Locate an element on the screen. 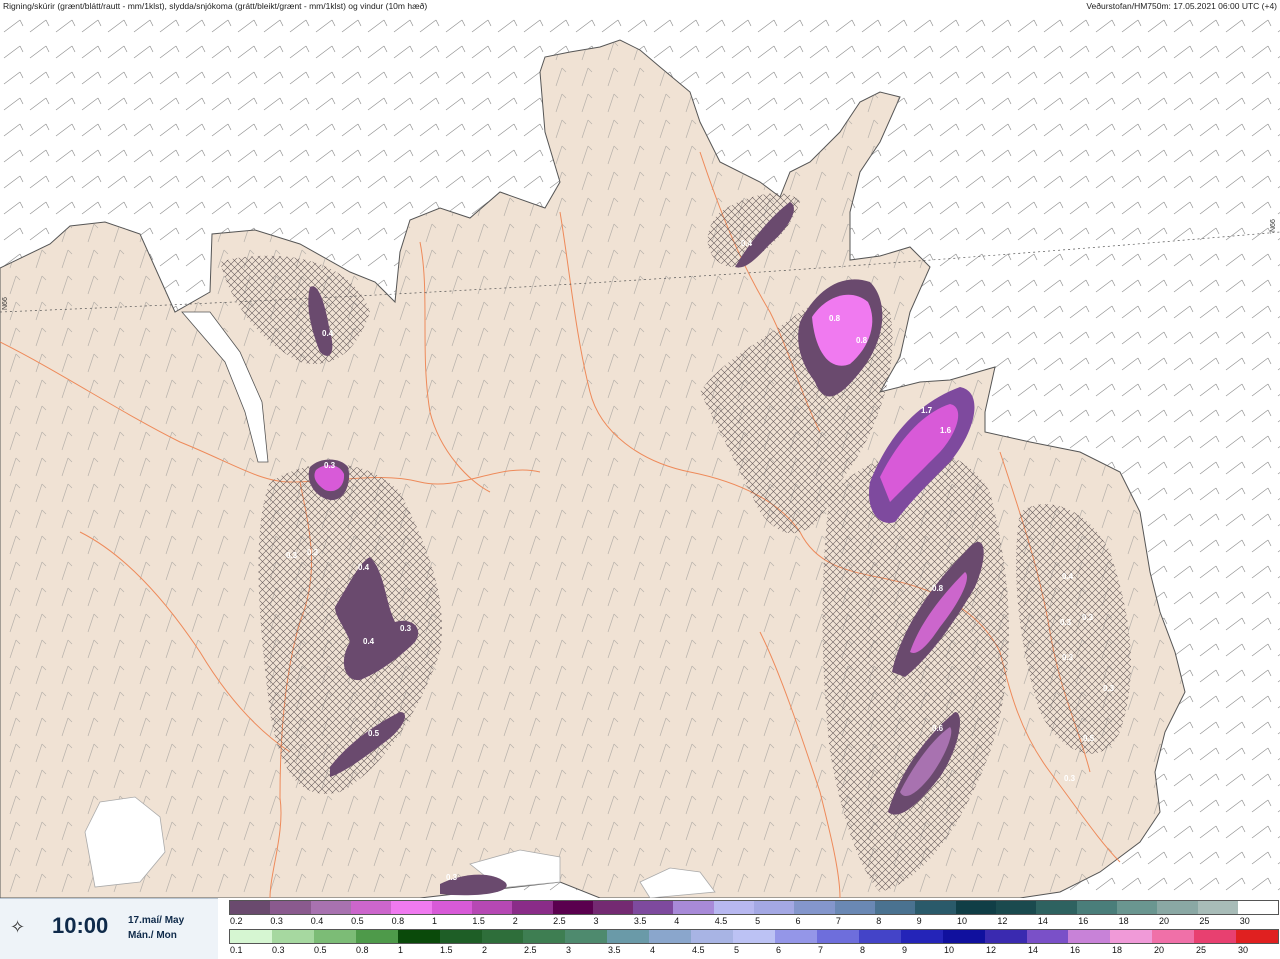 Image resolution: width=1280 pixels, height=959 pixels. legend-label: 9 is located at coordinates (905, 950).